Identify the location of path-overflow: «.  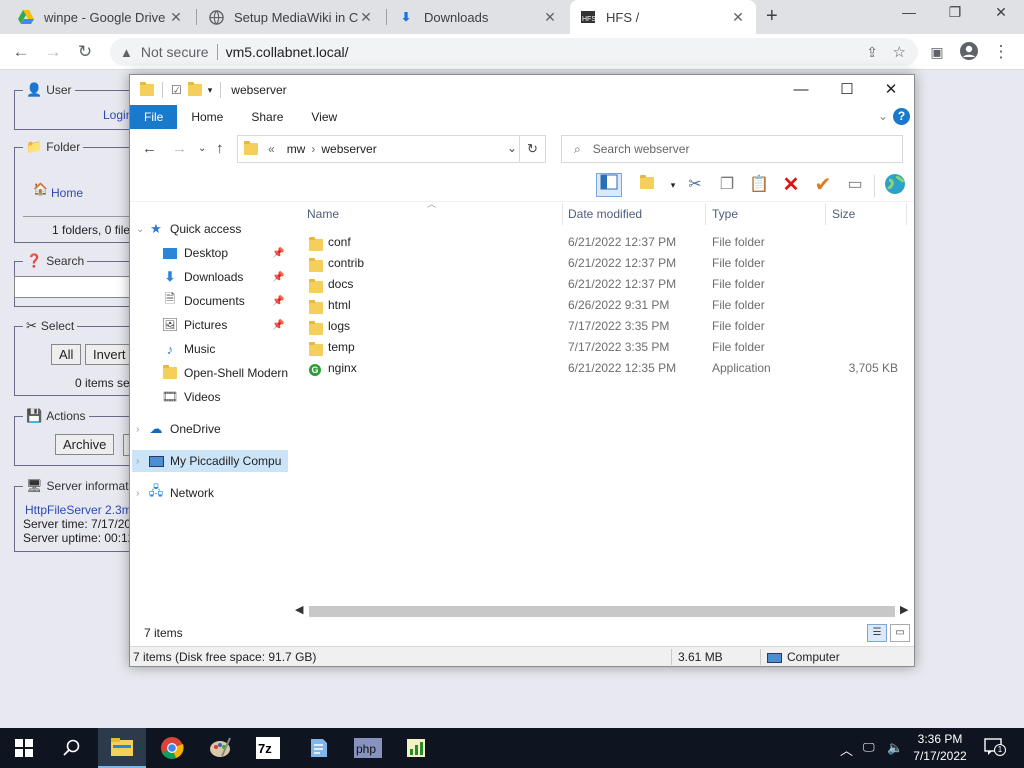
(271, 149).